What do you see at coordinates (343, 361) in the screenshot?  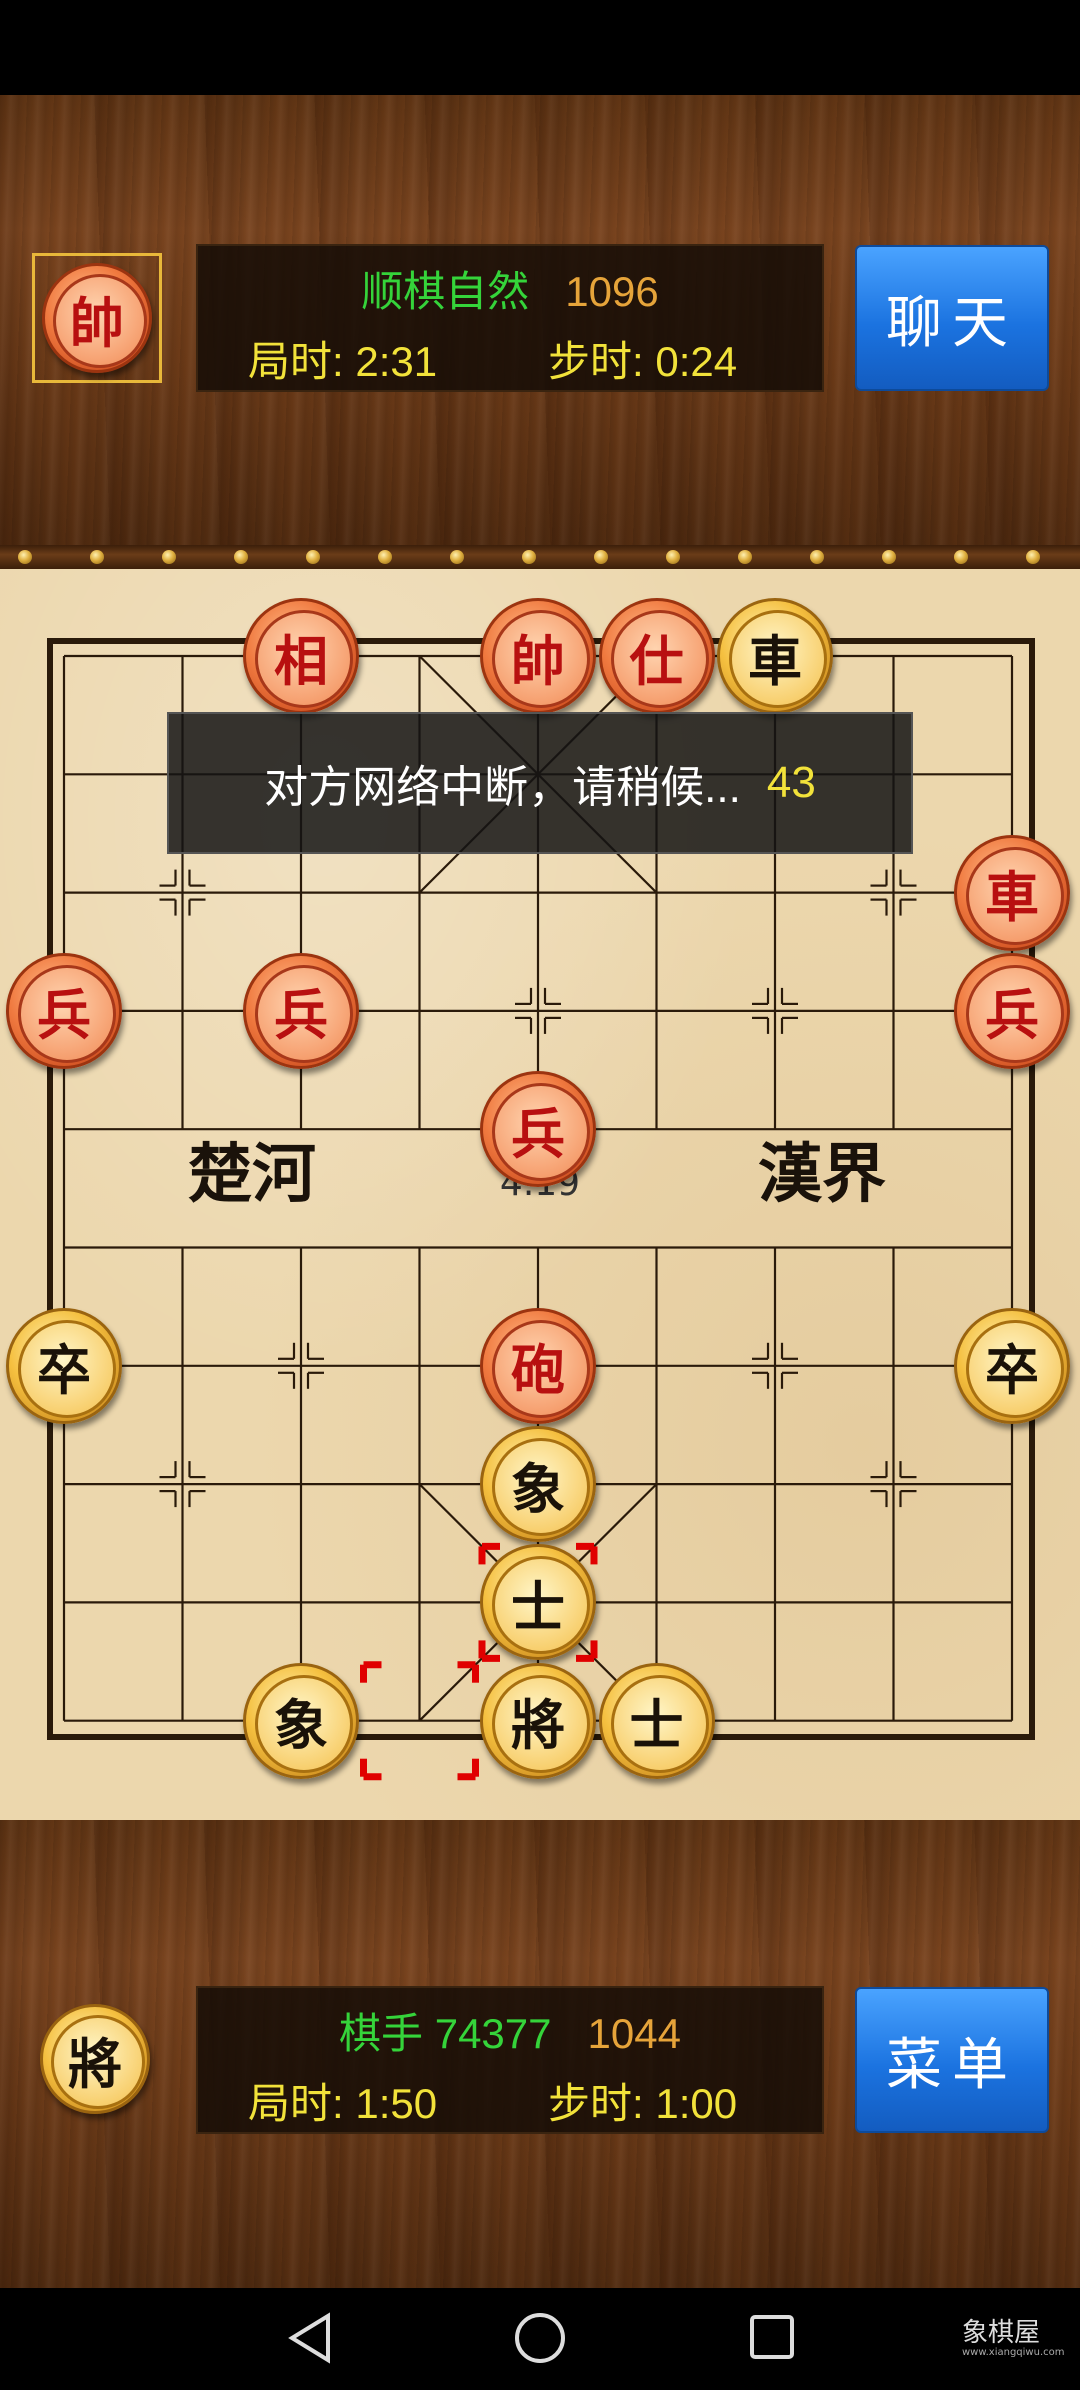 I see `opponent-game-time: 局时: 2:31` at bounding box center [343, 361].